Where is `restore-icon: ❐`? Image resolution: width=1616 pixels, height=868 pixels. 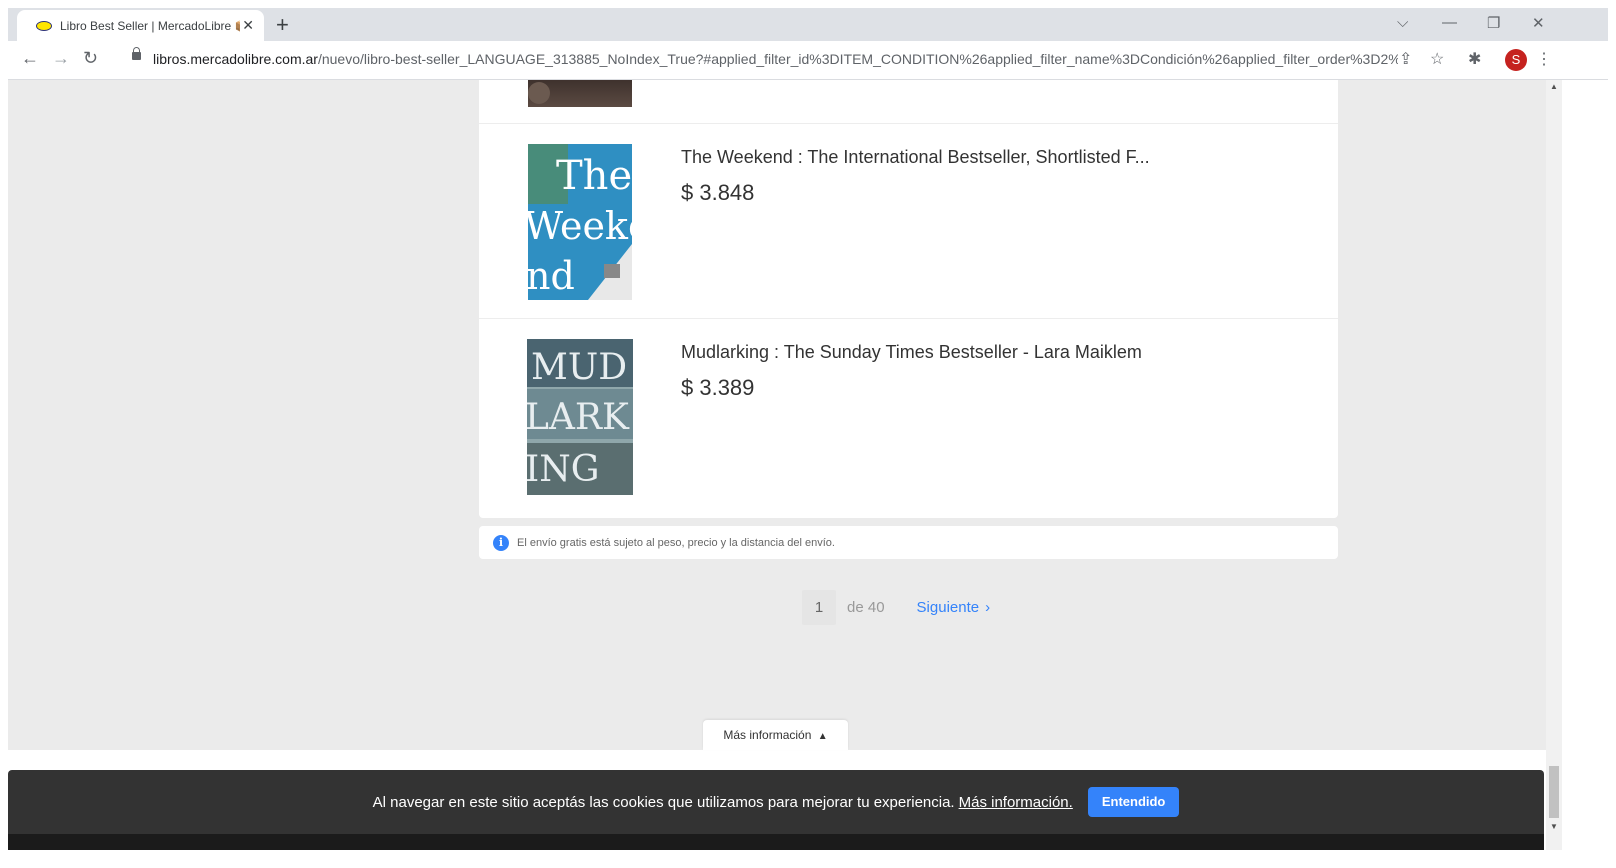
restore-icon: ❐ is located at coordinates (1493, 23).